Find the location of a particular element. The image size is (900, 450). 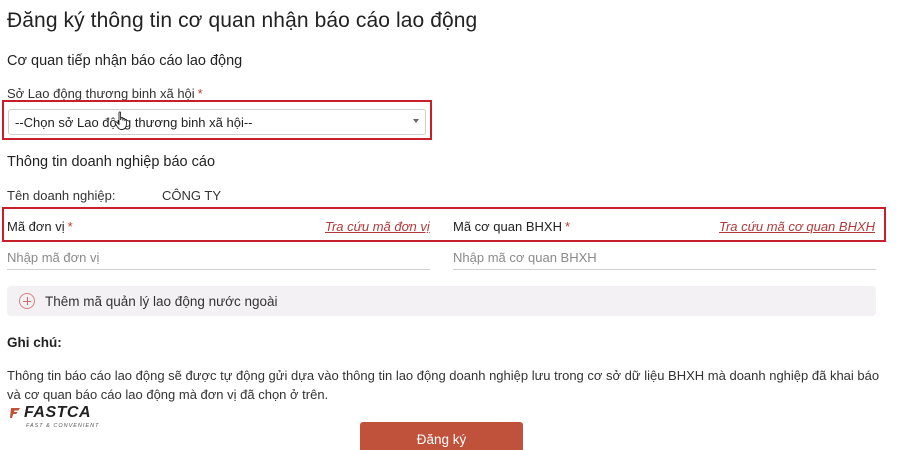

register-button: Đăng ký is located at coordinates (441, 436).